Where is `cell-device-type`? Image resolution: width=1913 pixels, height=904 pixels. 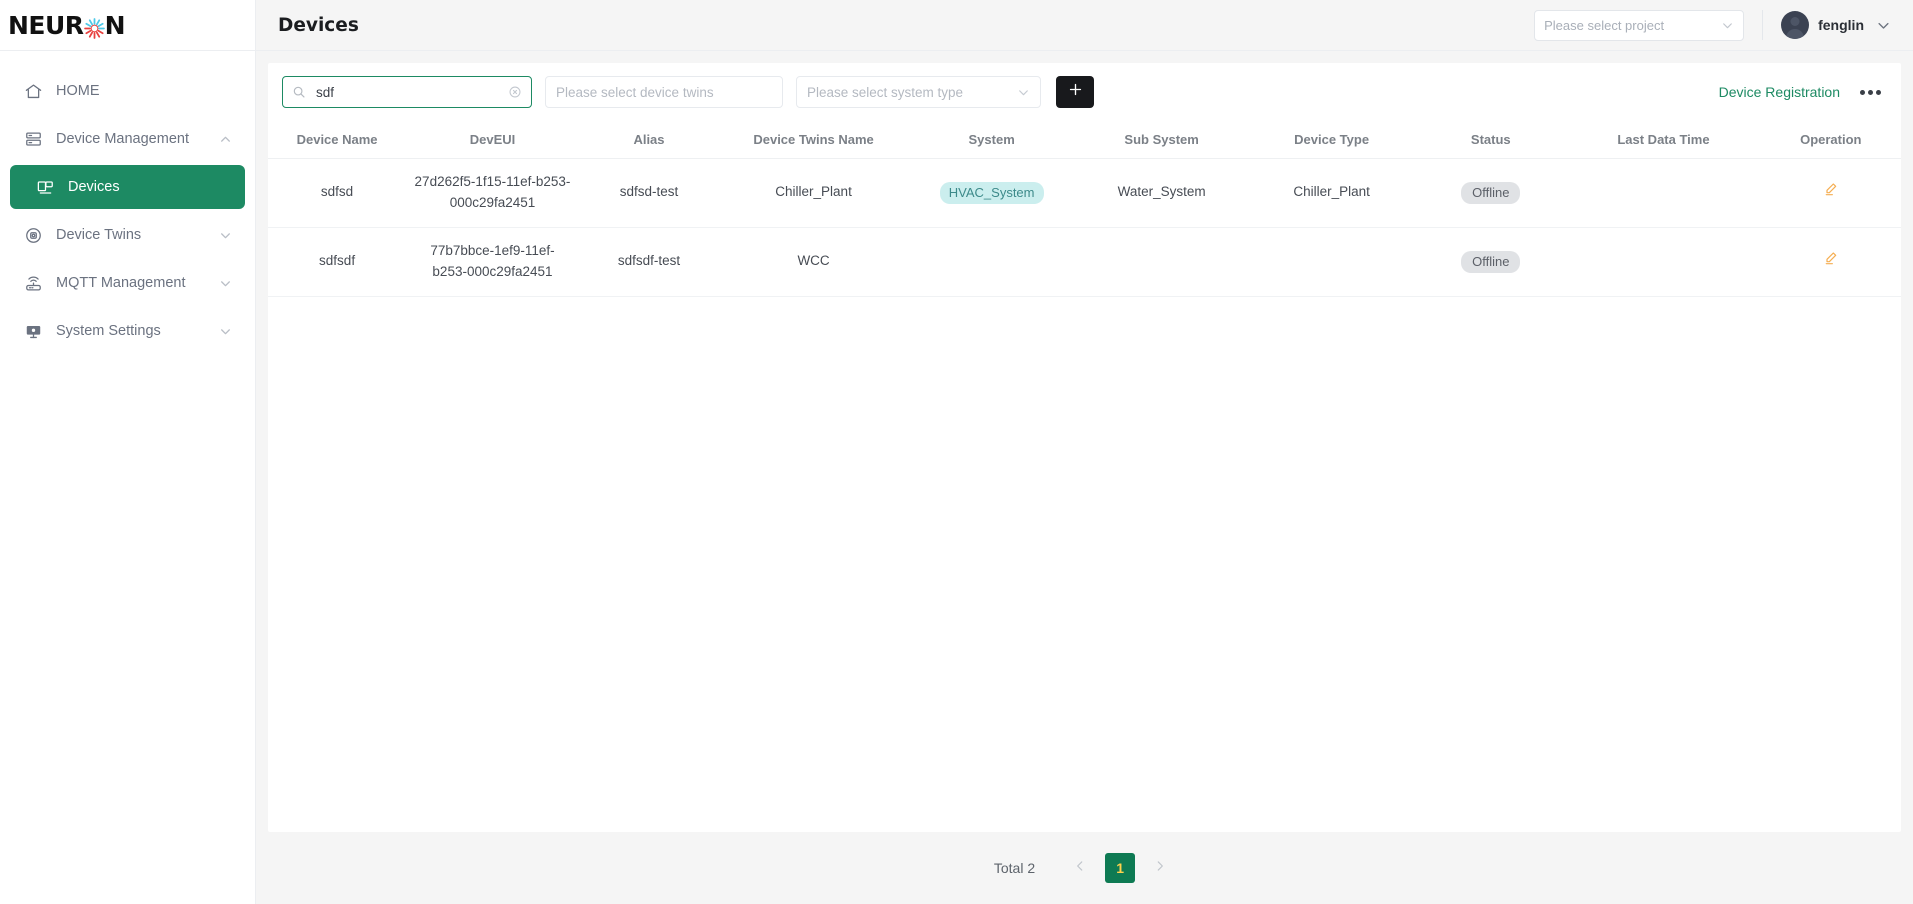
cell-device-type is located at coordinates (1331, 262).